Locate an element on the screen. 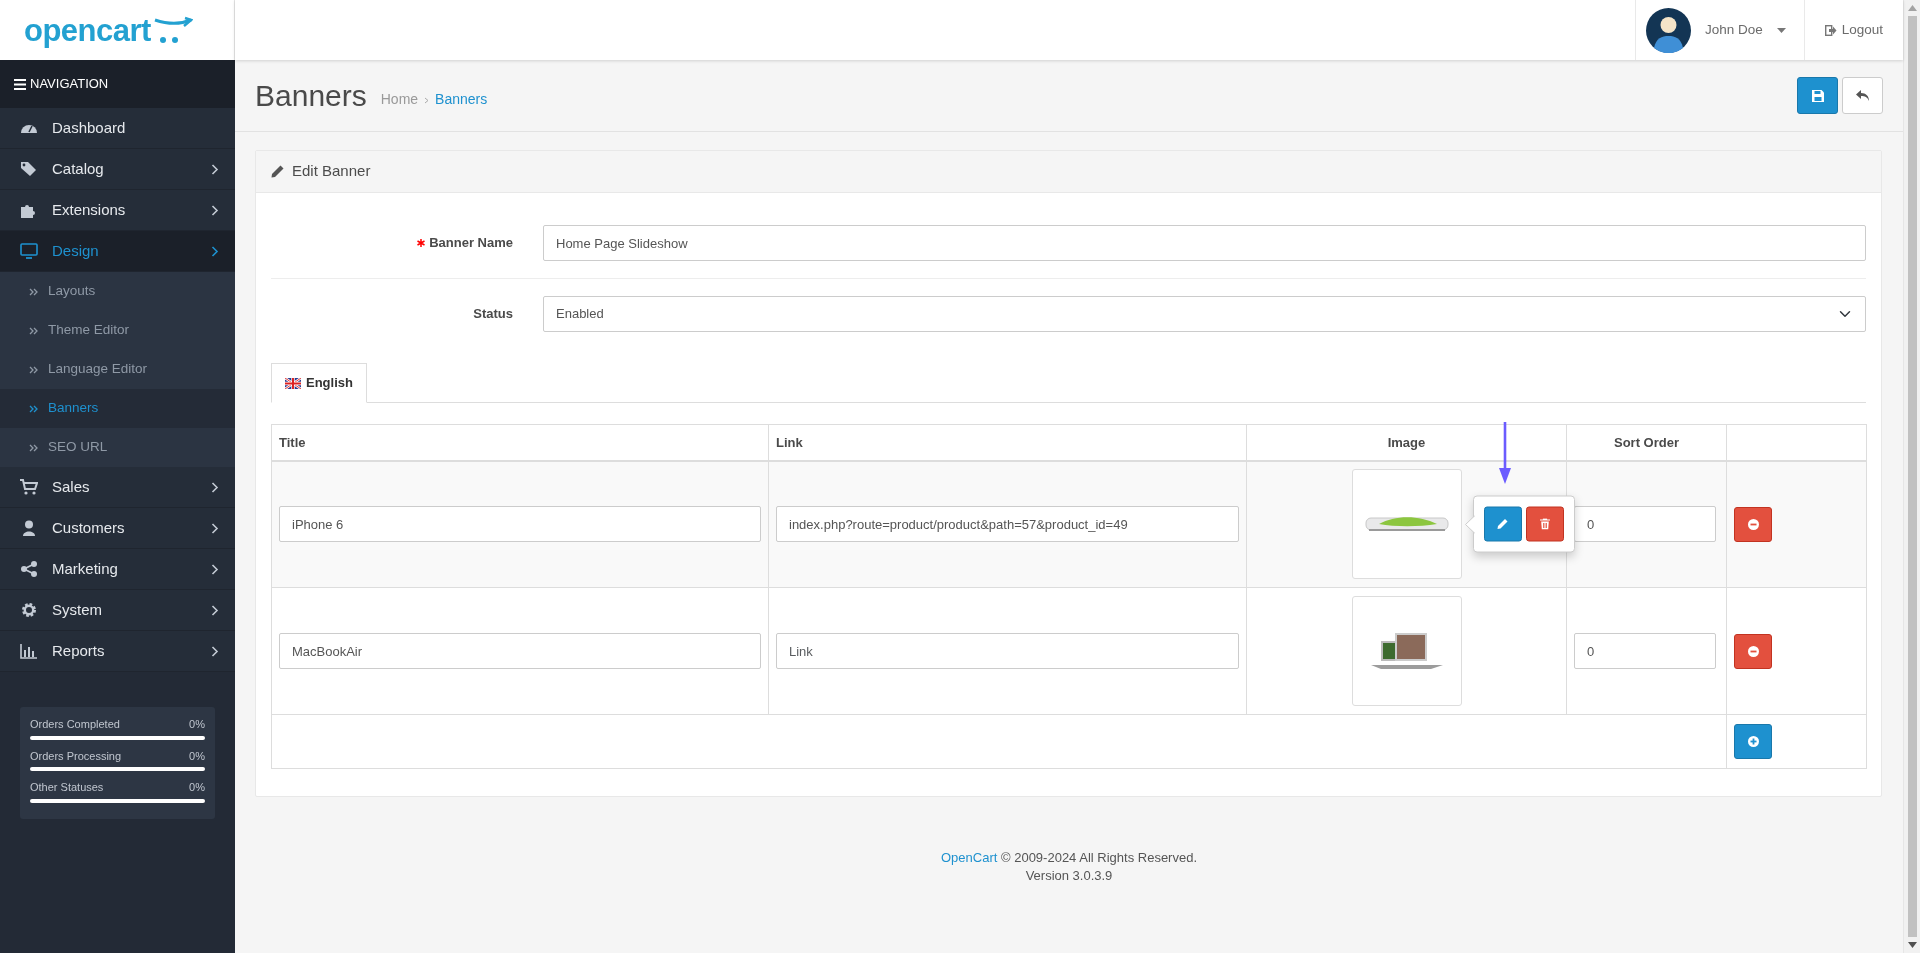  title-field: MacBookAir is located at coordinates (520, 651).